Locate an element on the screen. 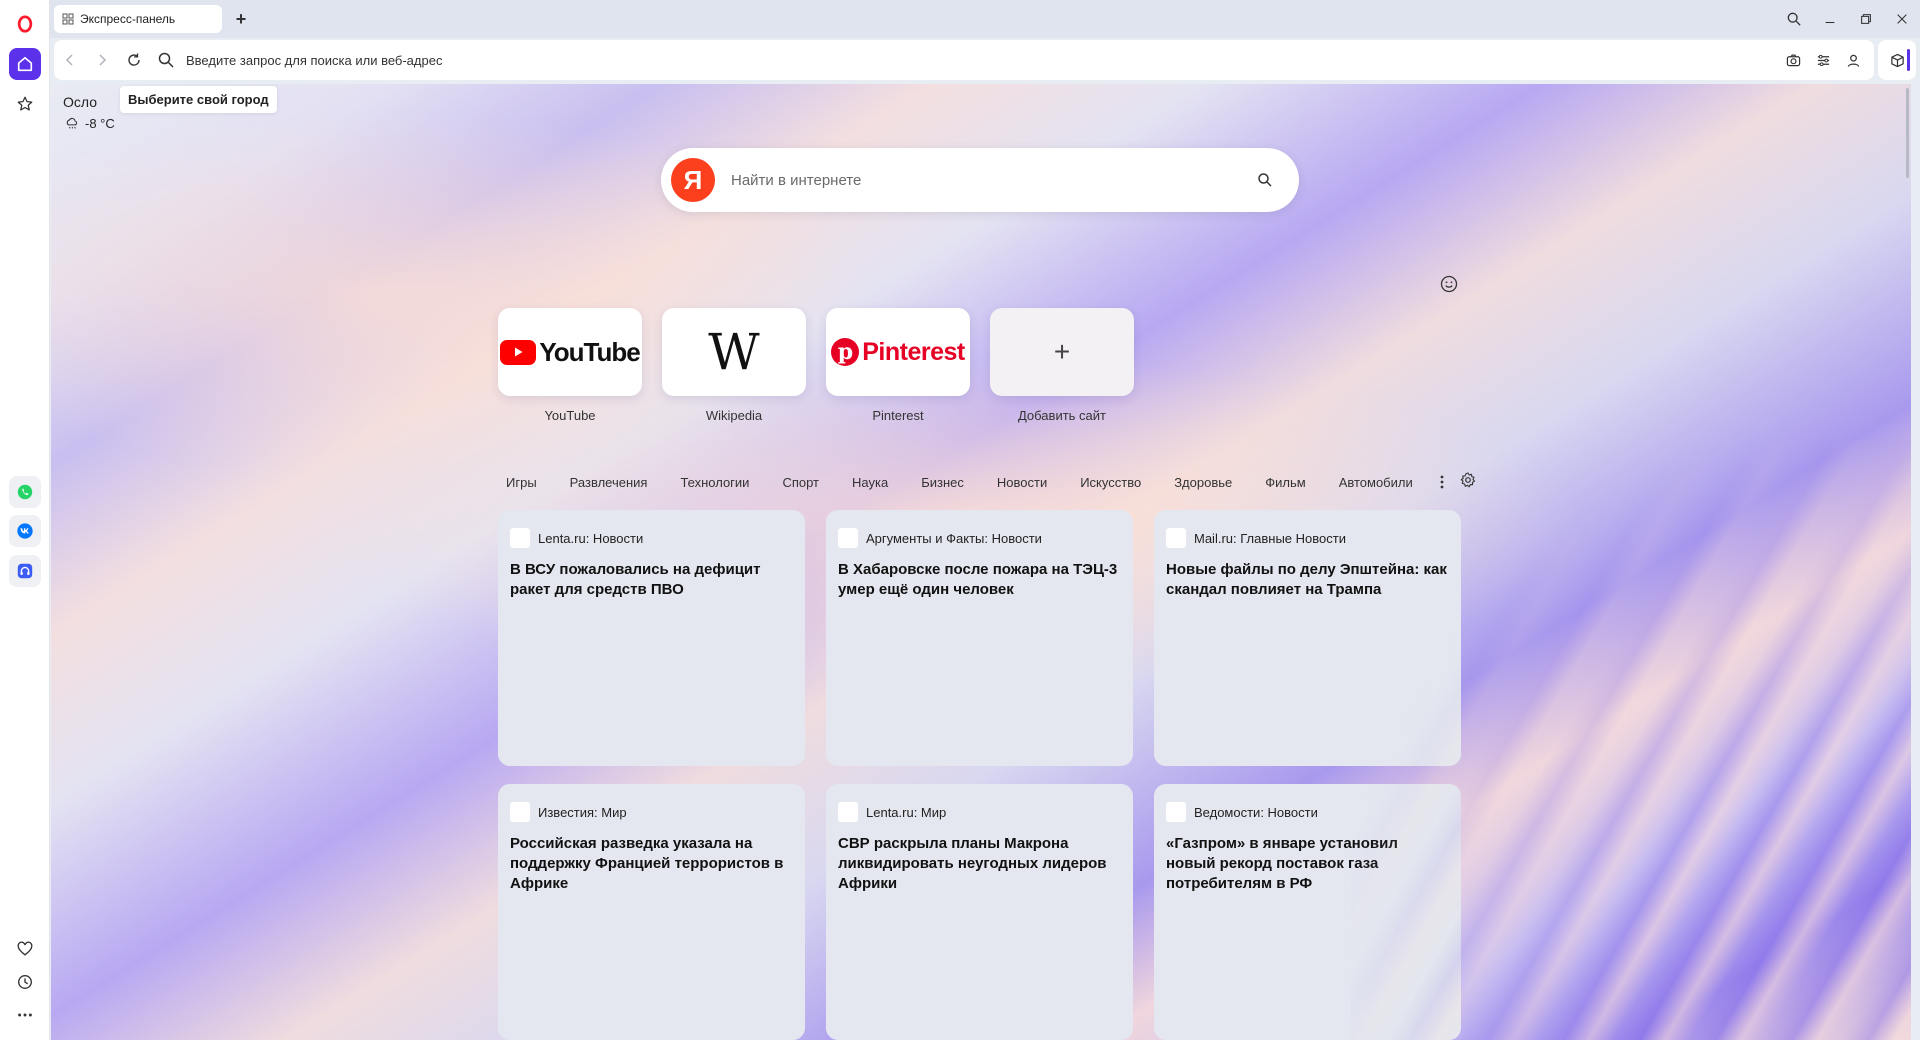  weather-city: Осло is located at coordinates (80, 102).